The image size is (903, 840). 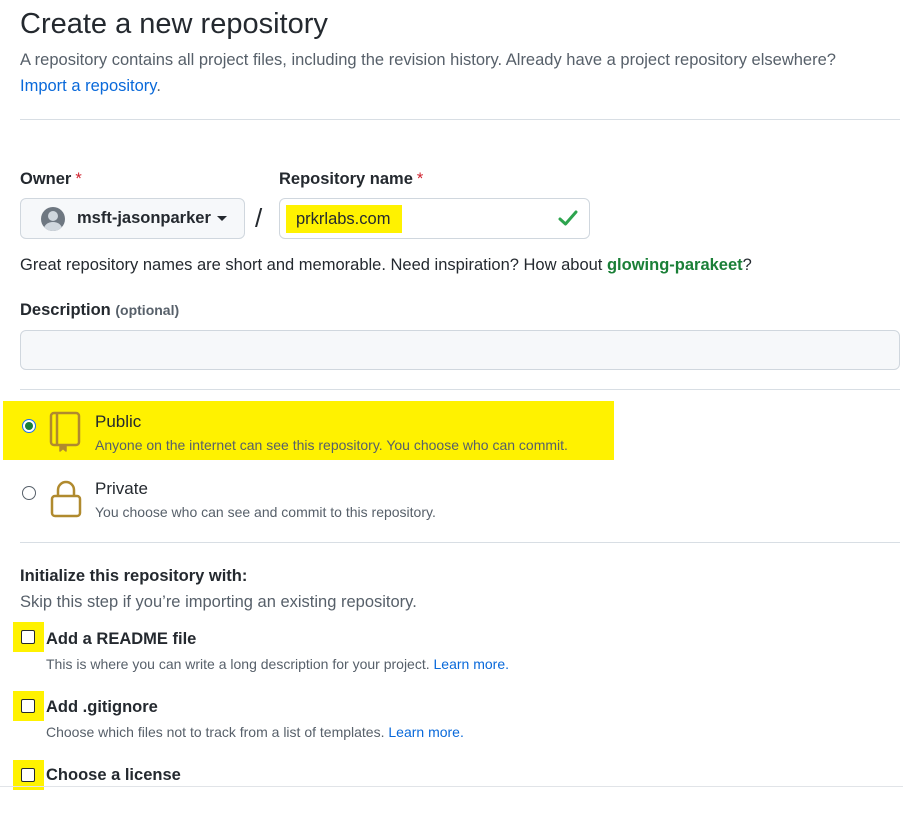 What do you see at coordinates (121, 488) in the screenshot?
I see `private-title: Private` at bounding box center [121, 488].